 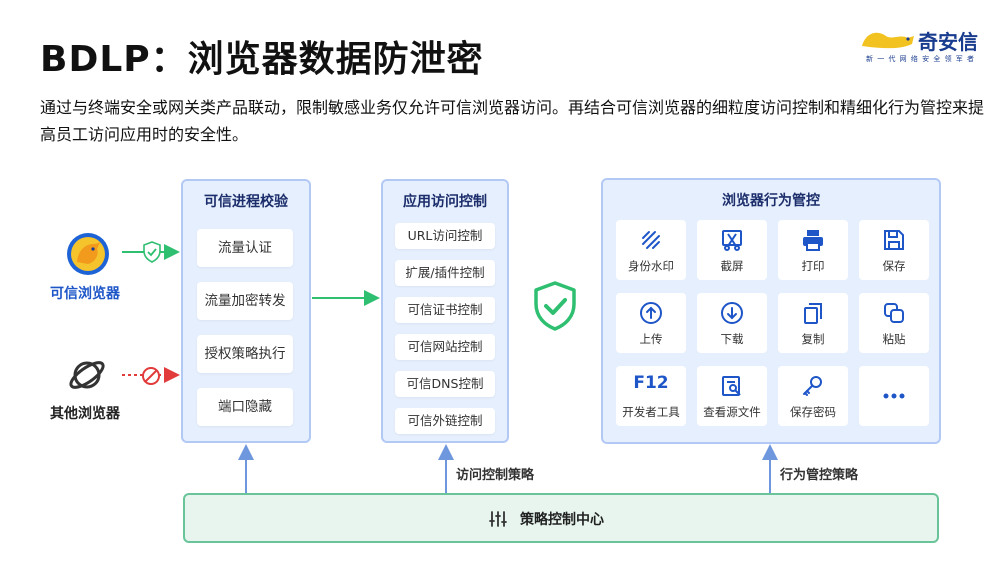 I want to click on behavior-control-title: 浏览器行为管控, so click(x=771, y=201).